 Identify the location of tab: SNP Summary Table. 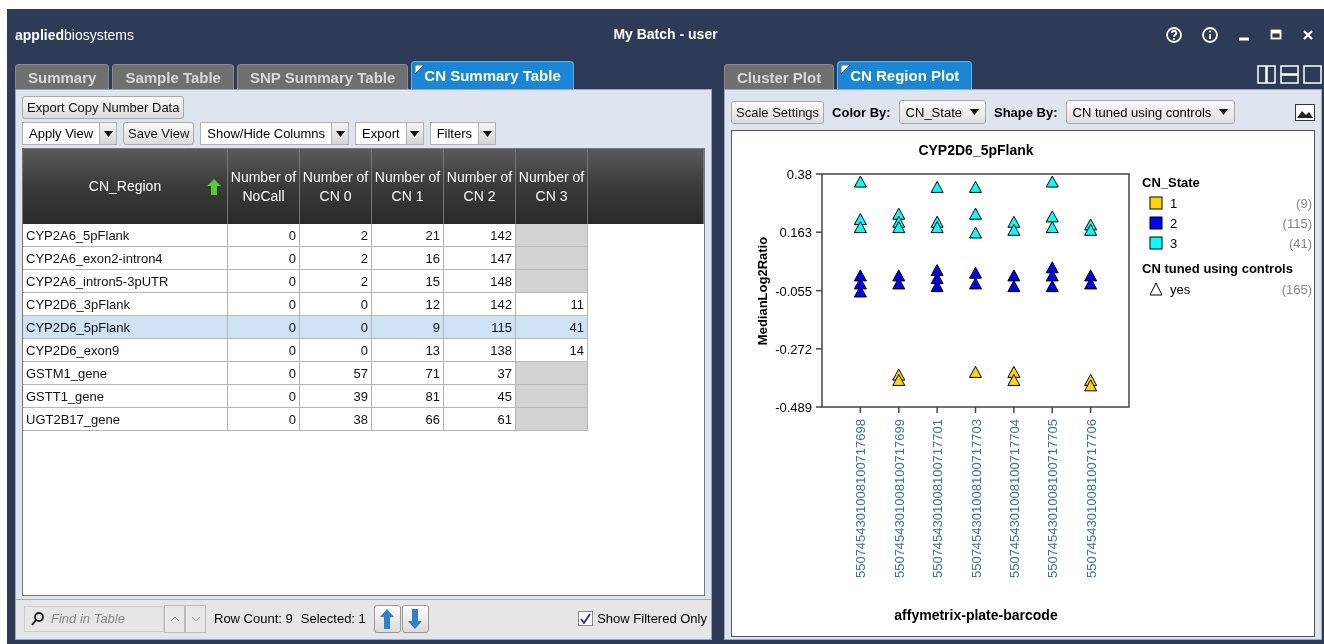
(322, 76).